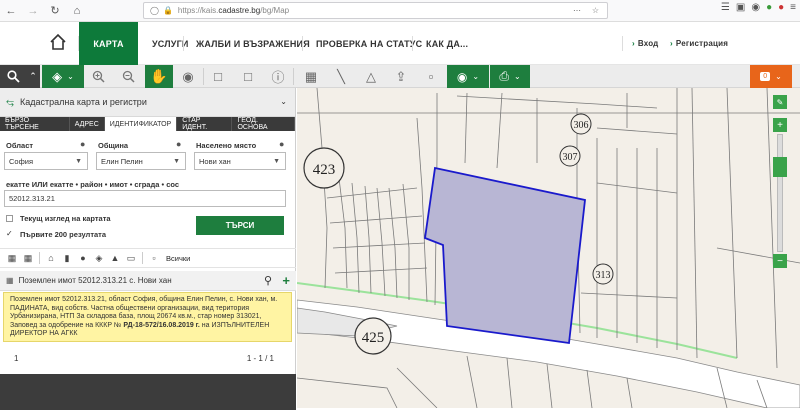  I want to click on search-tool-button, so click(13, 76).